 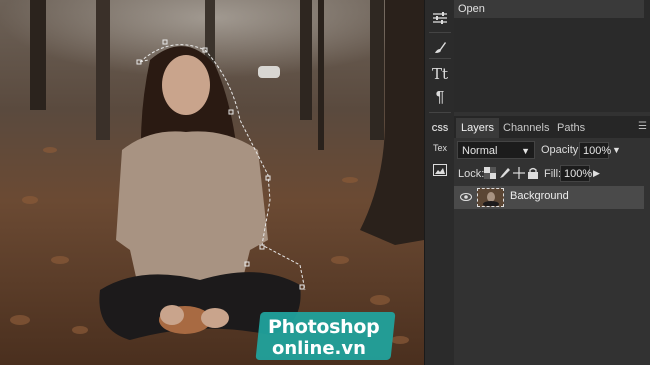 I want to click on side-toolbar: Tt ¶ CSS Tex, so click(x=439, y=182).